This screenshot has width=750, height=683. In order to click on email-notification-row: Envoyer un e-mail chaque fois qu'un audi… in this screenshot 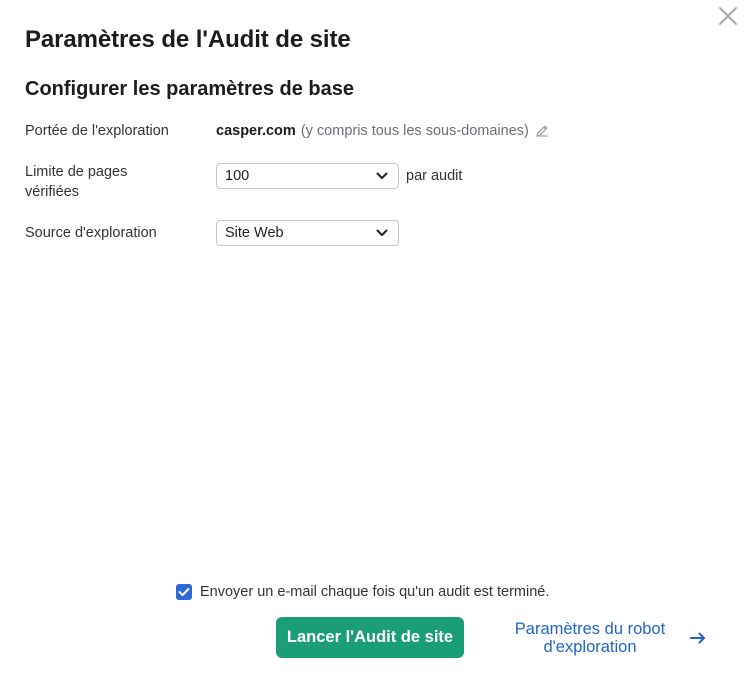, I will do `click(362, 592)`.